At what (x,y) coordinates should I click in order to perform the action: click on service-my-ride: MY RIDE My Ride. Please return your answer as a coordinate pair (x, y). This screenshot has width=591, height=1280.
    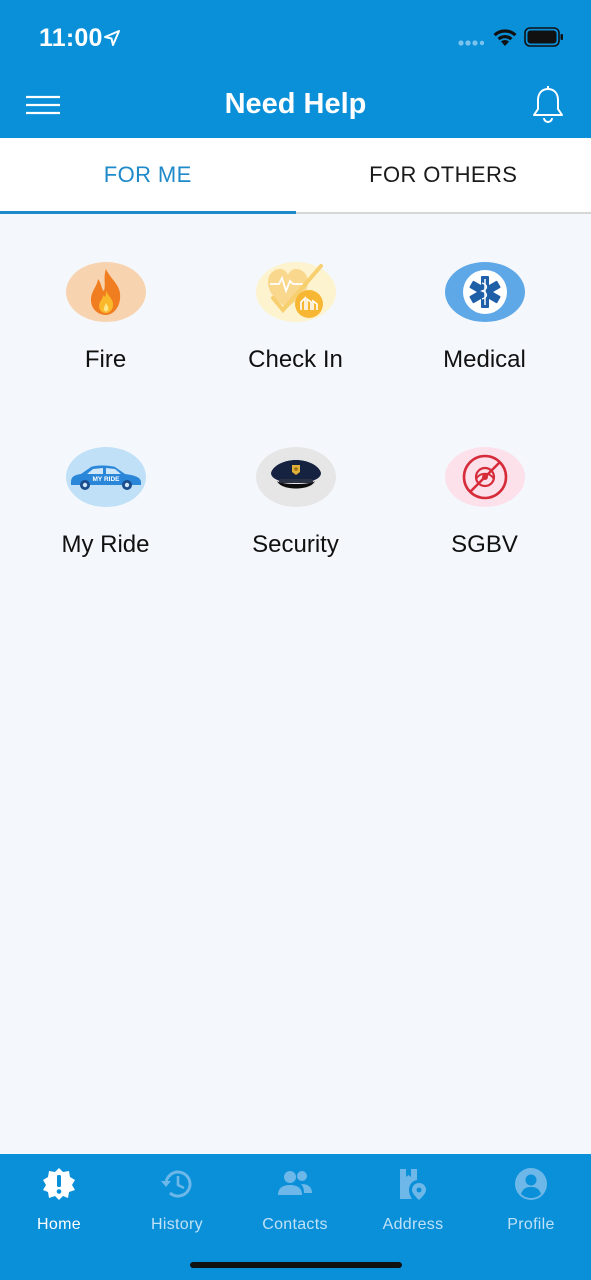
    Looking at the image, I should click on (105, 479).